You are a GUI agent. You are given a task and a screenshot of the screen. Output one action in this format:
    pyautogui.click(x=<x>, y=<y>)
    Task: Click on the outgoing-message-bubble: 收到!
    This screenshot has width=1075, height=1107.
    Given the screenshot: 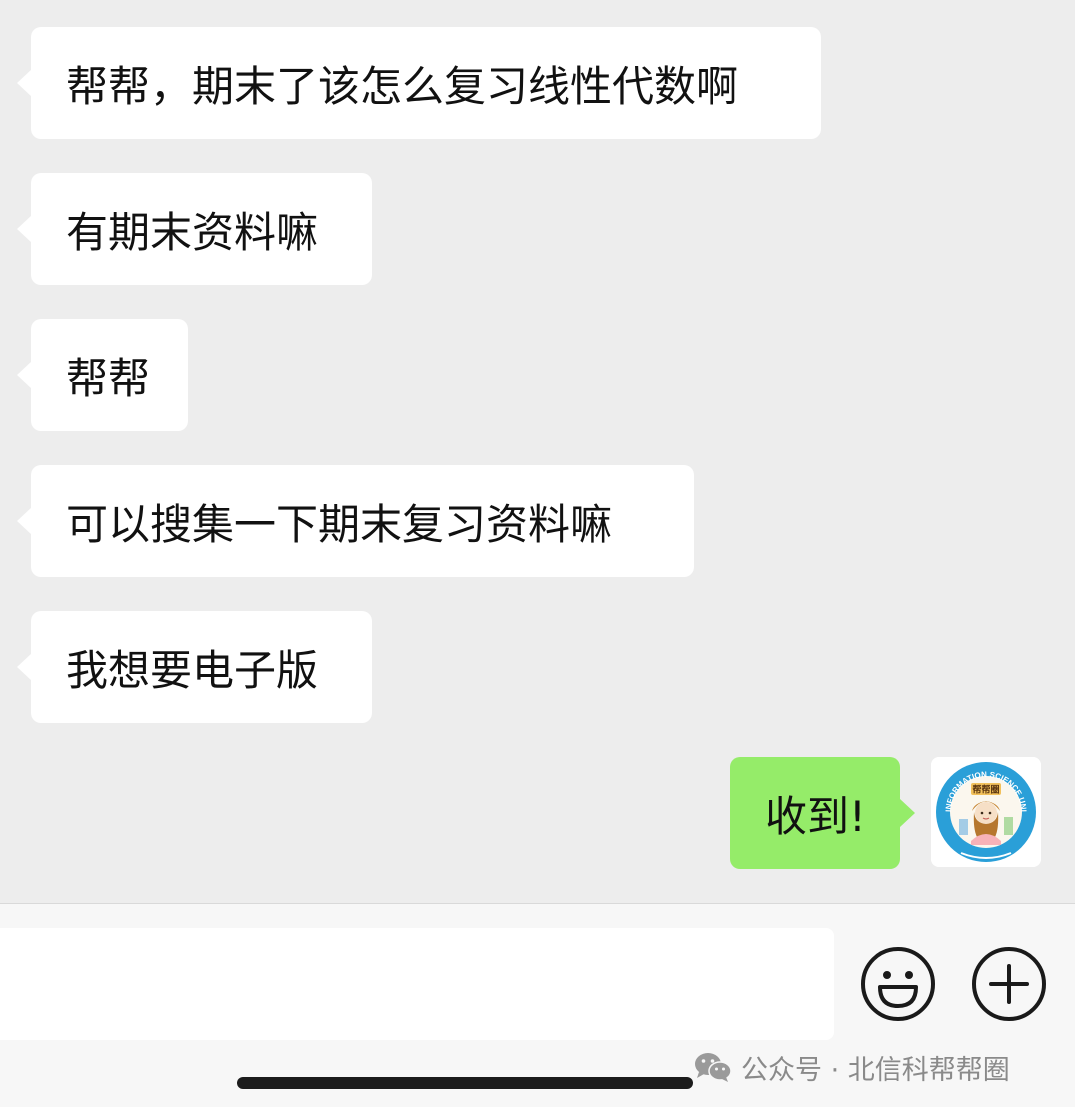 What is the action you would take?
    pyautogui.click(x=822, y=813)
    